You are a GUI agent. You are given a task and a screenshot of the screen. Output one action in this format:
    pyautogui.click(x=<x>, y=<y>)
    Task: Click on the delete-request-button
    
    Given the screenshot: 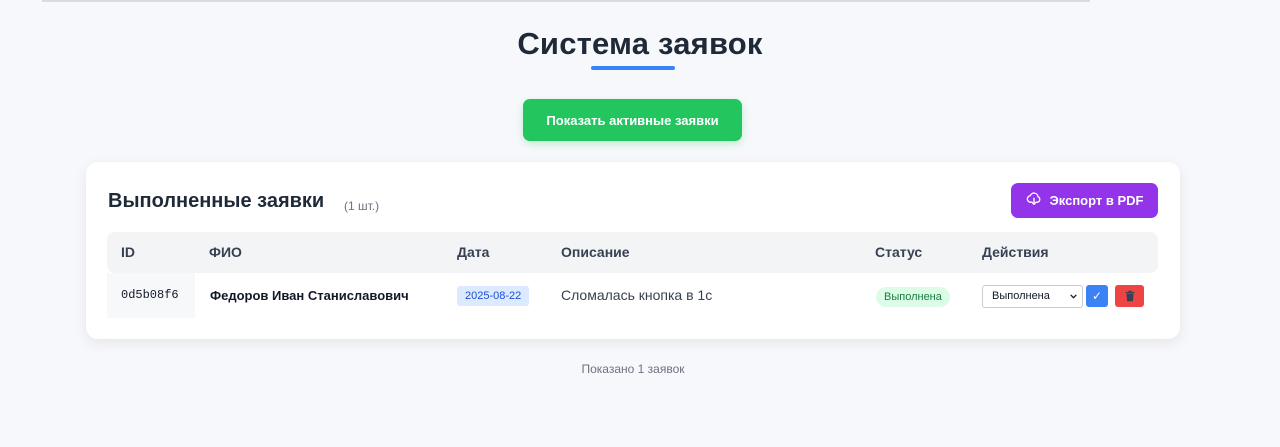 What is the action you would take?
    pyautogui.click(x=1129, y=296)
    